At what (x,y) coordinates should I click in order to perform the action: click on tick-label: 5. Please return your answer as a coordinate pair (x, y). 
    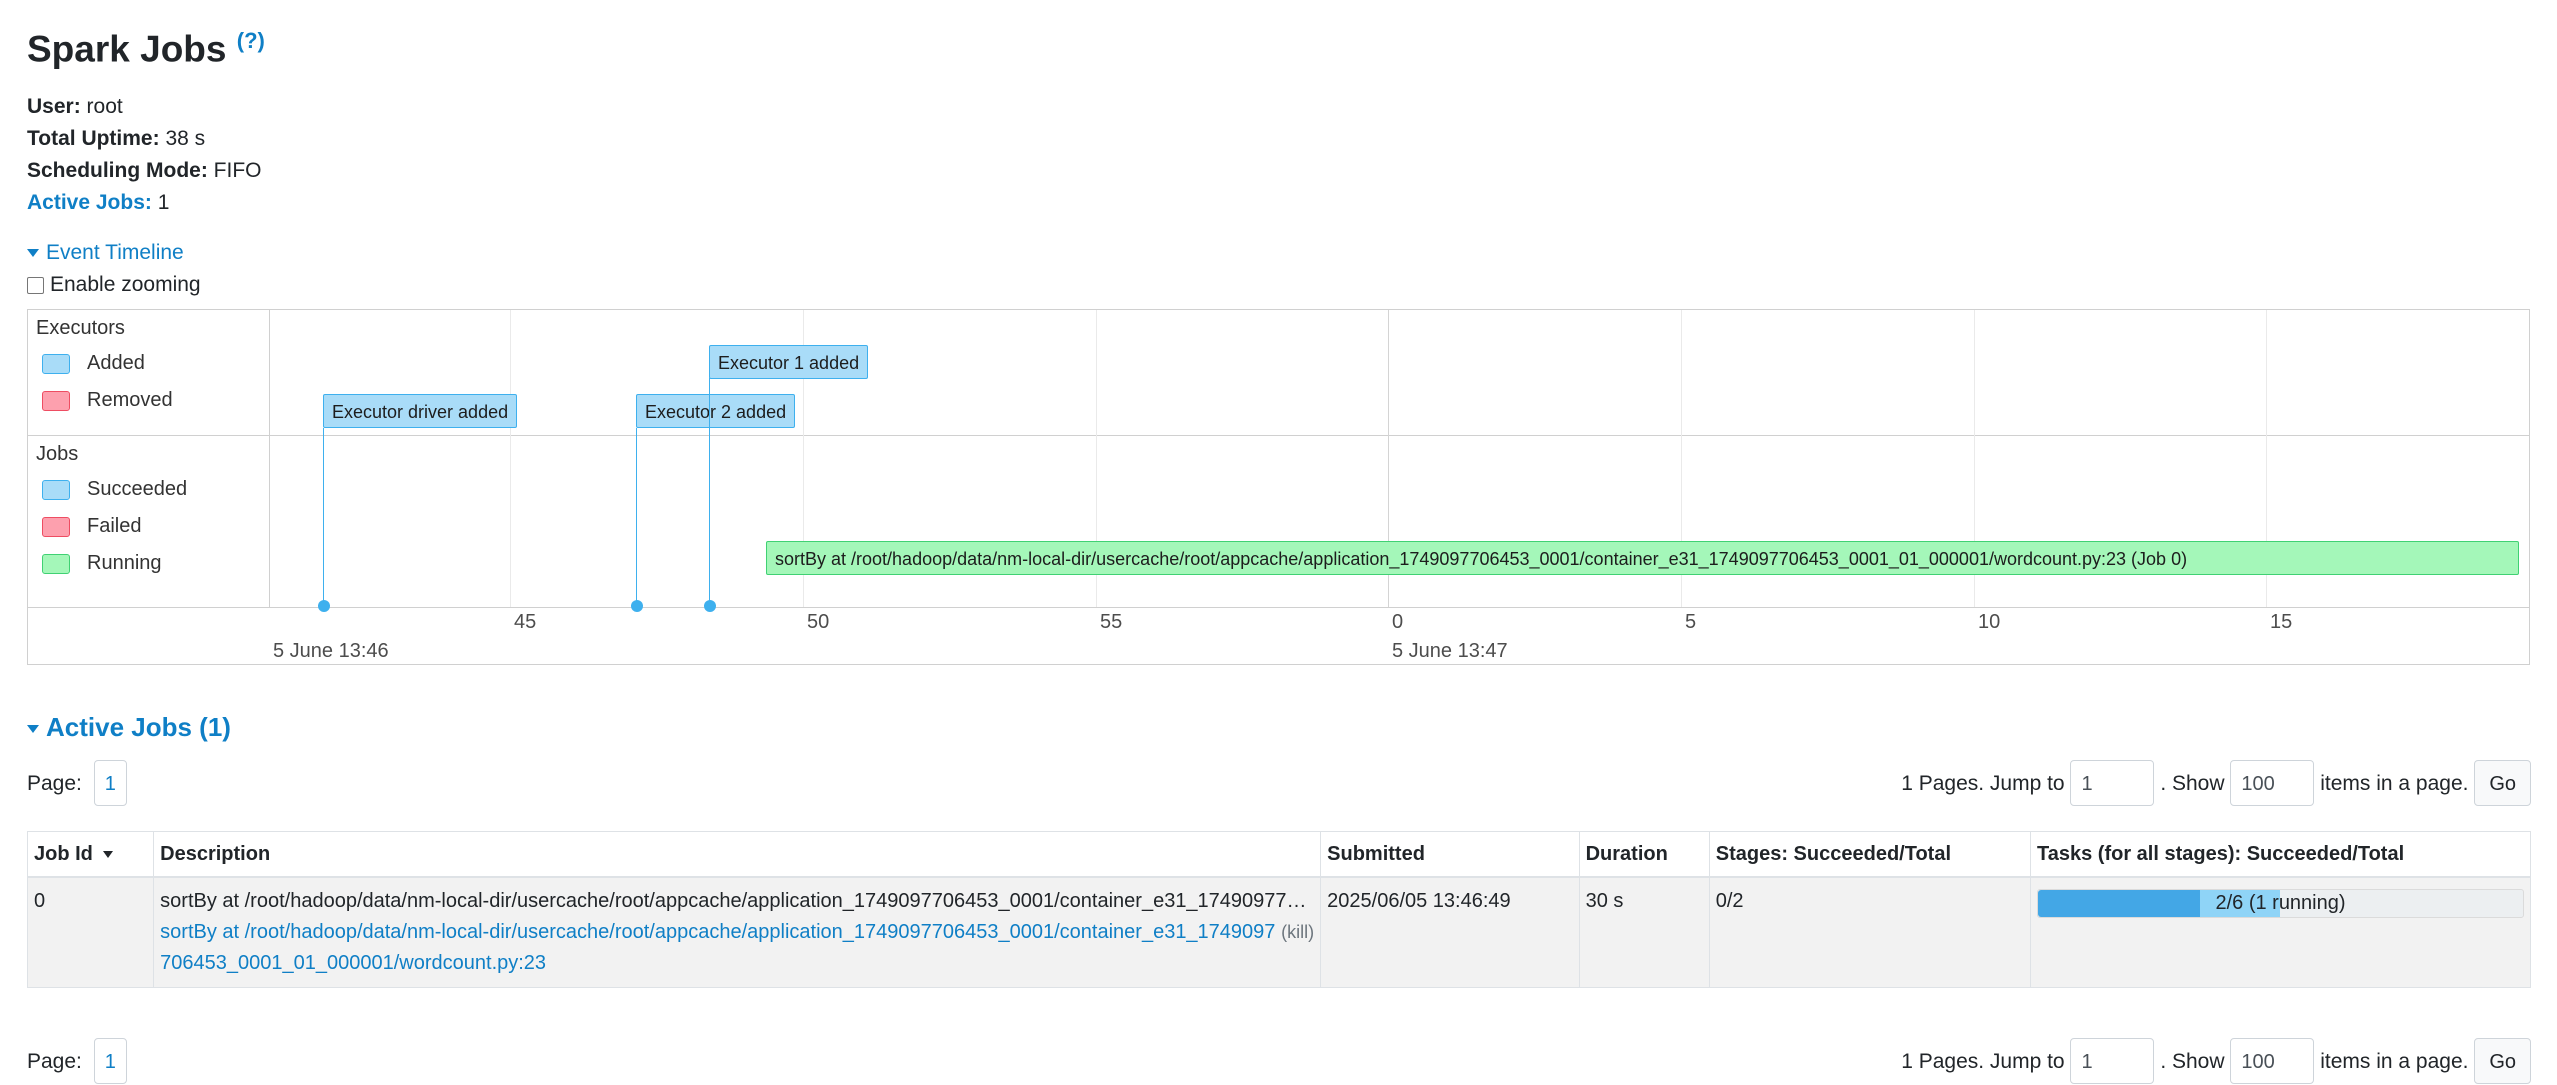
    Looking at the image, I should click on (1691, 622).